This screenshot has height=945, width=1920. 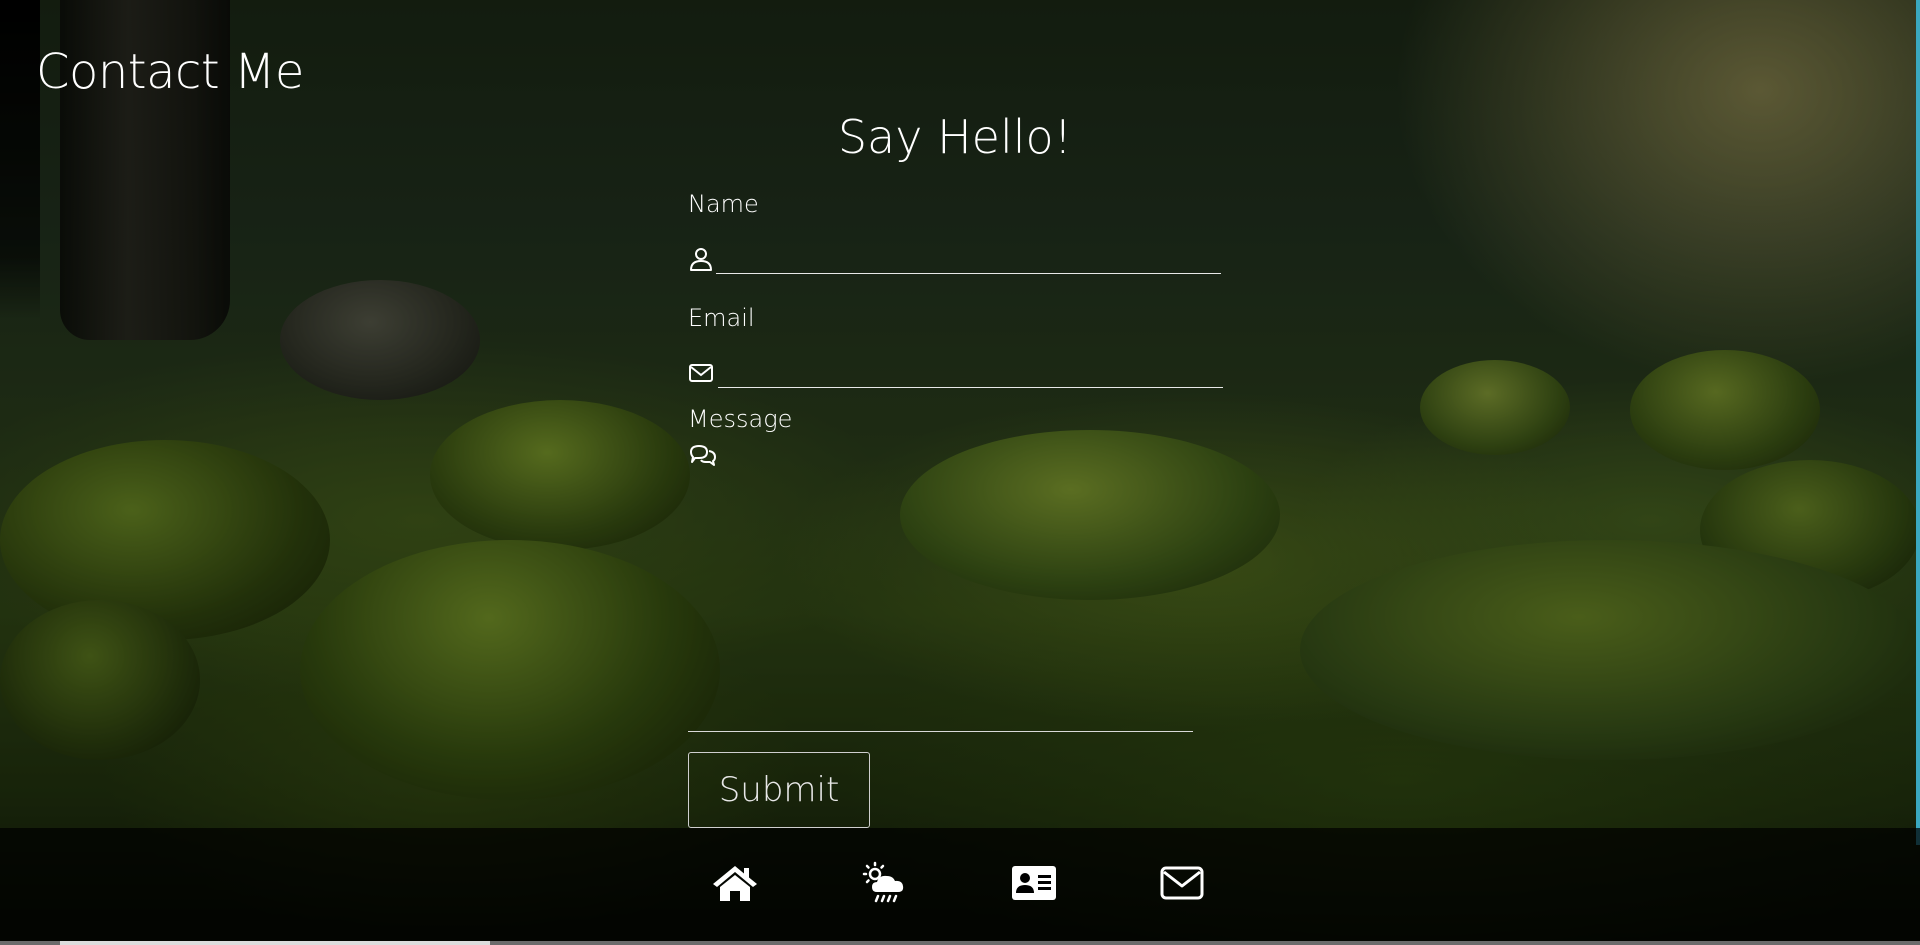 I want to click on home-icon, so click(x=735, y=885).